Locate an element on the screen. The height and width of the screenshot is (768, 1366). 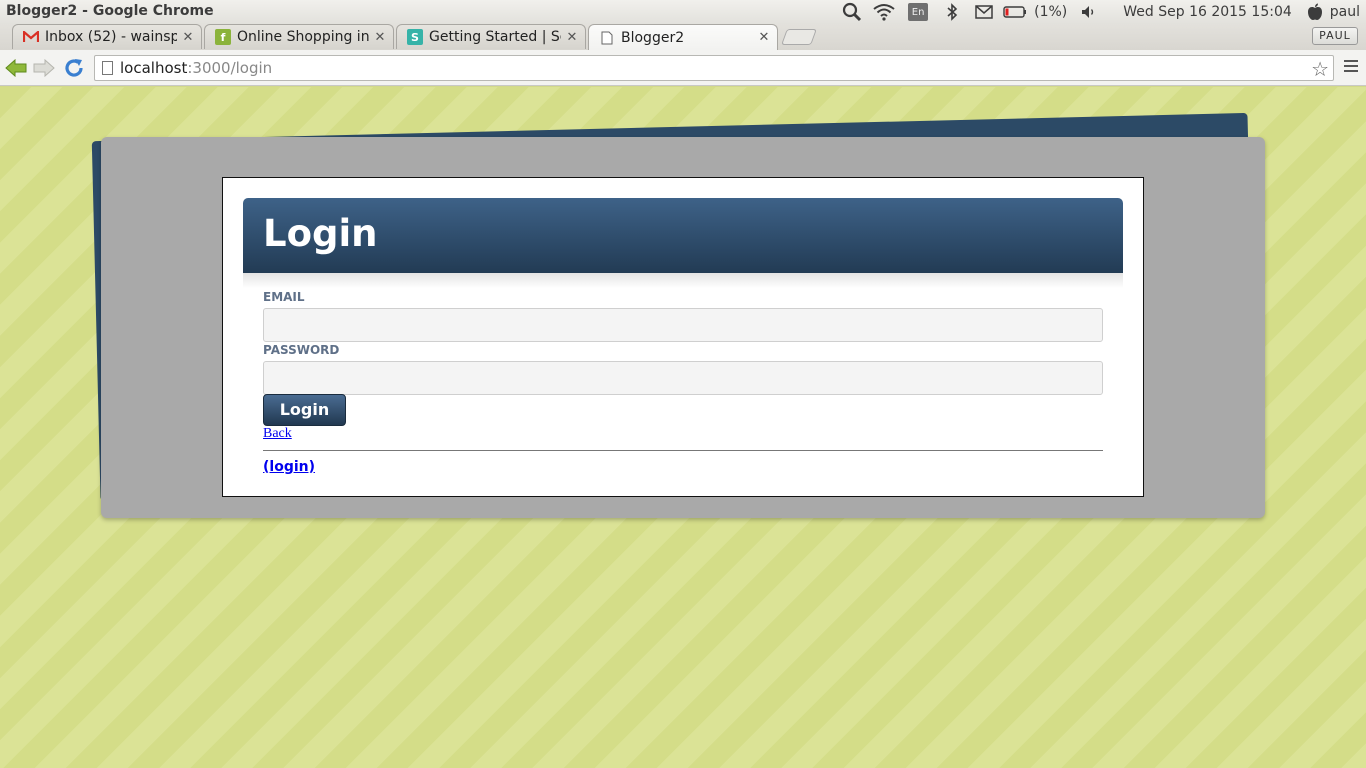
s-icon: S is located at coordinates (415, 37).